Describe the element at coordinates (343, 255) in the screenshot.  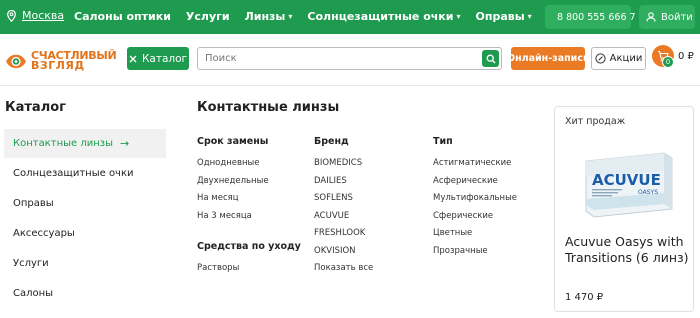
I see `submenu-link: OKVISION` at that location.